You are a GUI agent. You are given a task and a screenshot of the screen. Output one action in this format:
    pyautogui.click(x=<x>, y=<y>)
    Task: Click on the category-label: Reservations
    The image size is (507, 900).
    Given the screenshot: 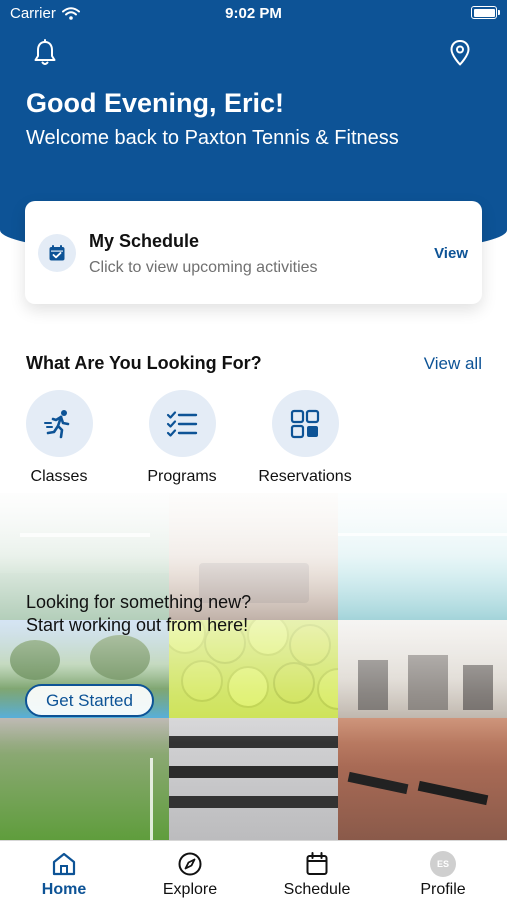 What is the action you would take?
    pyautogui.click(x=305, y=476)
    